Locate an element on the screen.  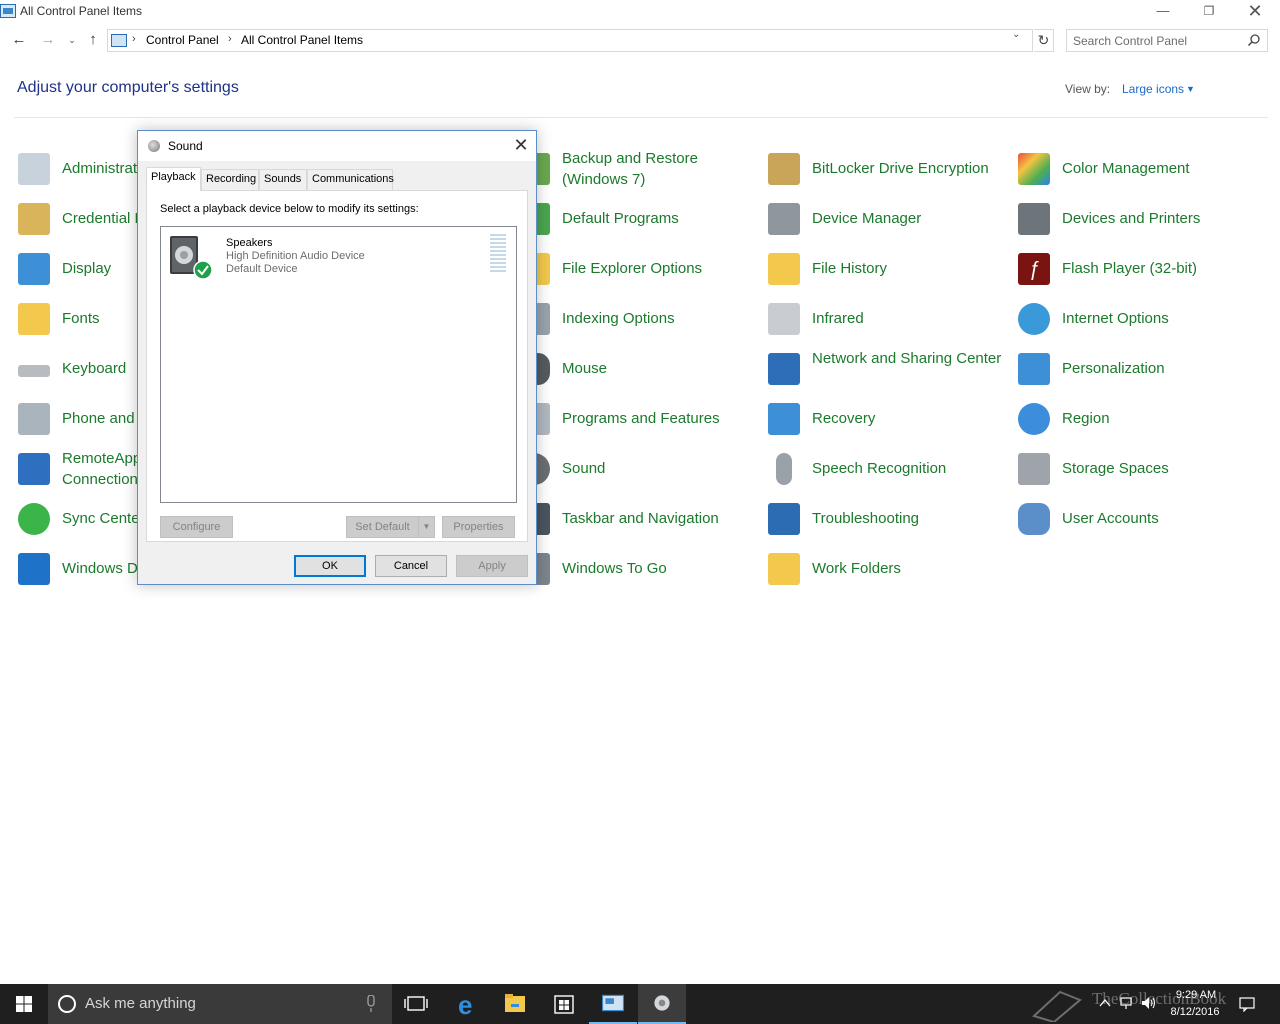
item-file-history: File History is located at coordinates (890, 270).